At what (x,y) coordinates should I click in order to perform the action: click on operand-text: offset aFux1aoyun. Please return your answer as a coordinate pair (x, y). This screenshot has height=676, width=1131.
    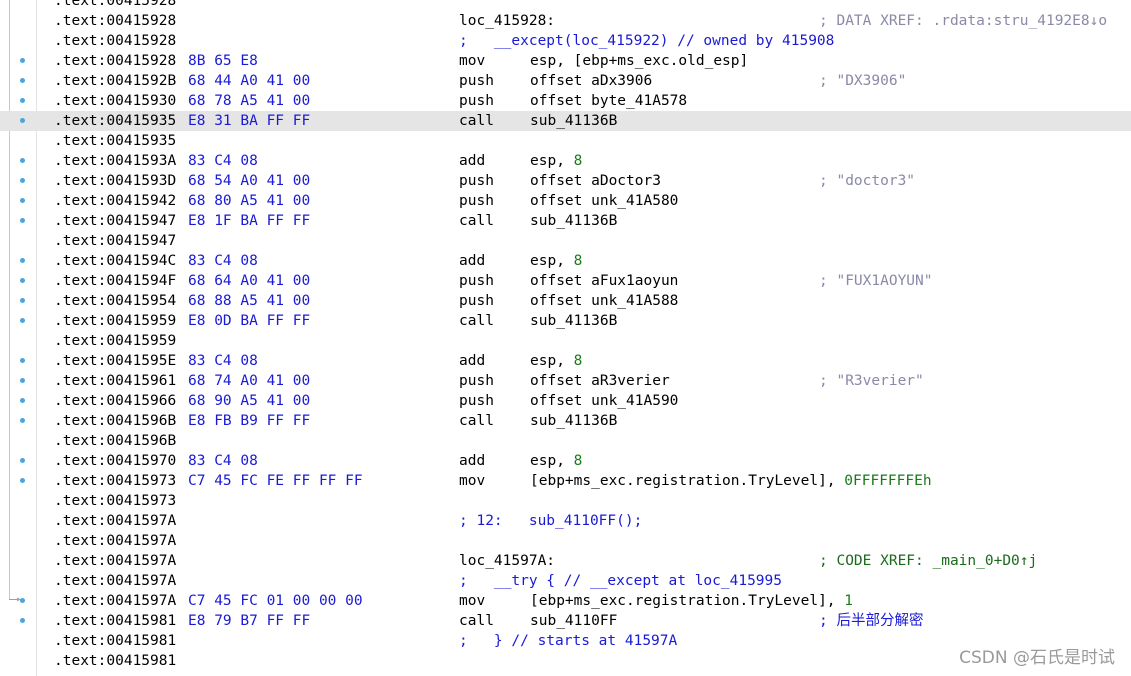
    Looking at the image, I should click on (604, 281).